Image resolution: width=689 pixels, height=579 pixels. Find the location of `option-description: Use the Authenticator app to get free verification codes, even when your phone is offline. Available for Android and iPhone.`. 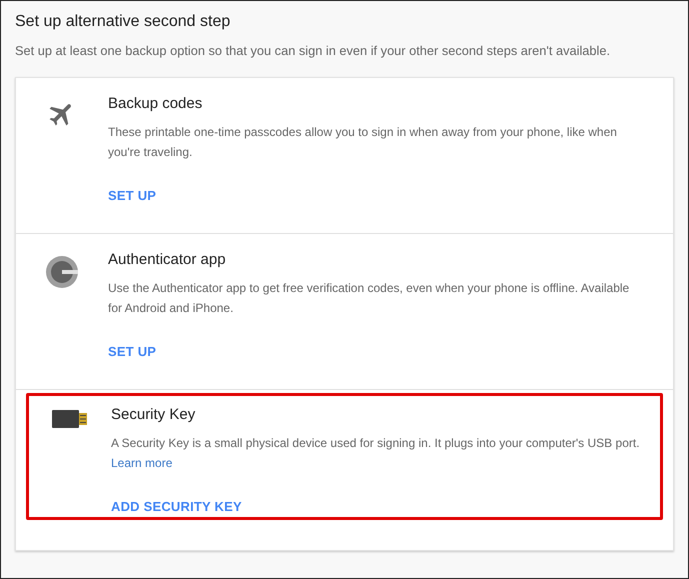

option-description: Use the Authenticator app to get free verification codes, even when your phone is offline. Available for Android and iPhone. is located at coordinates (369, 298).